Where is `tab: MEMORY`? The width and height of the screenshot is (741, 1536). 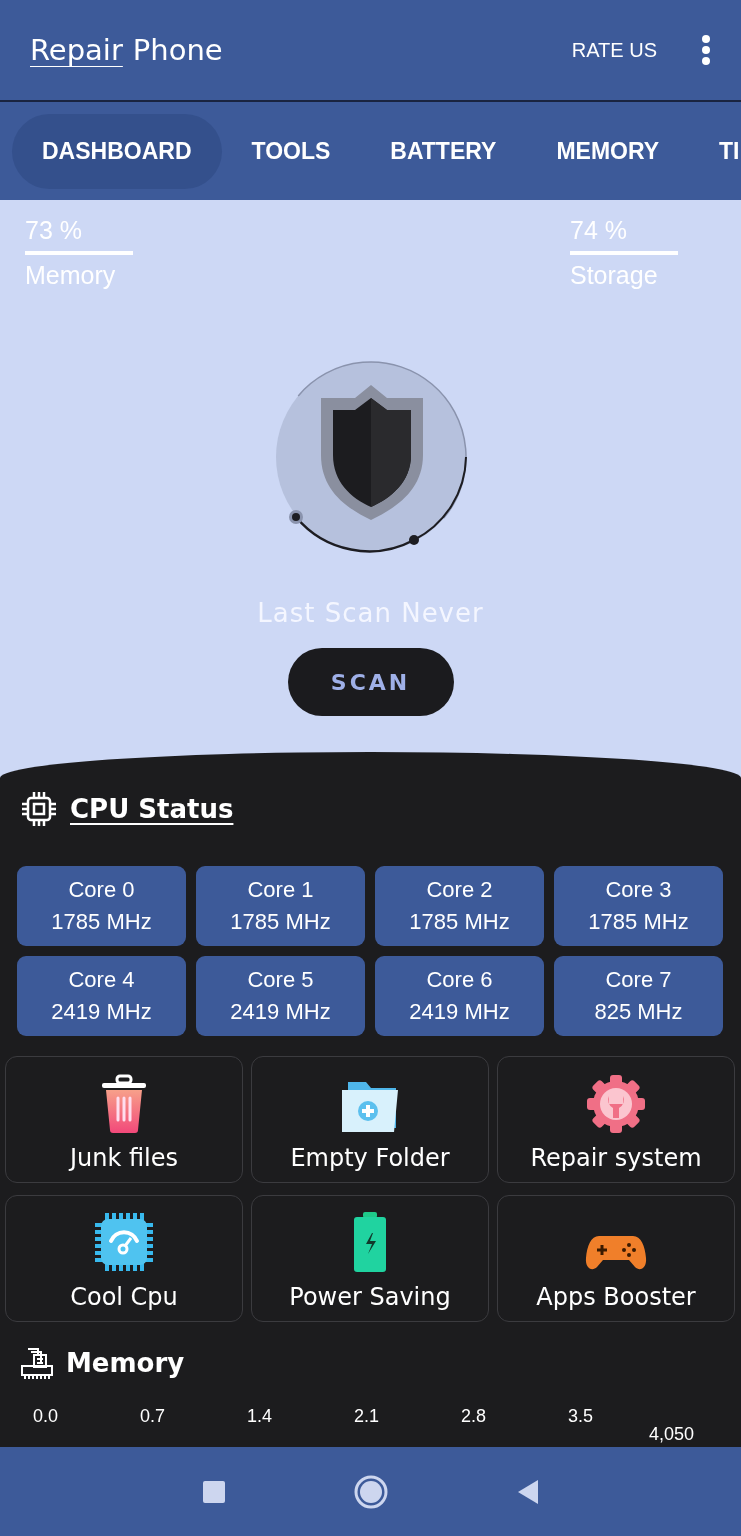 tab: MEMORY is located at coordinates (608, 151).